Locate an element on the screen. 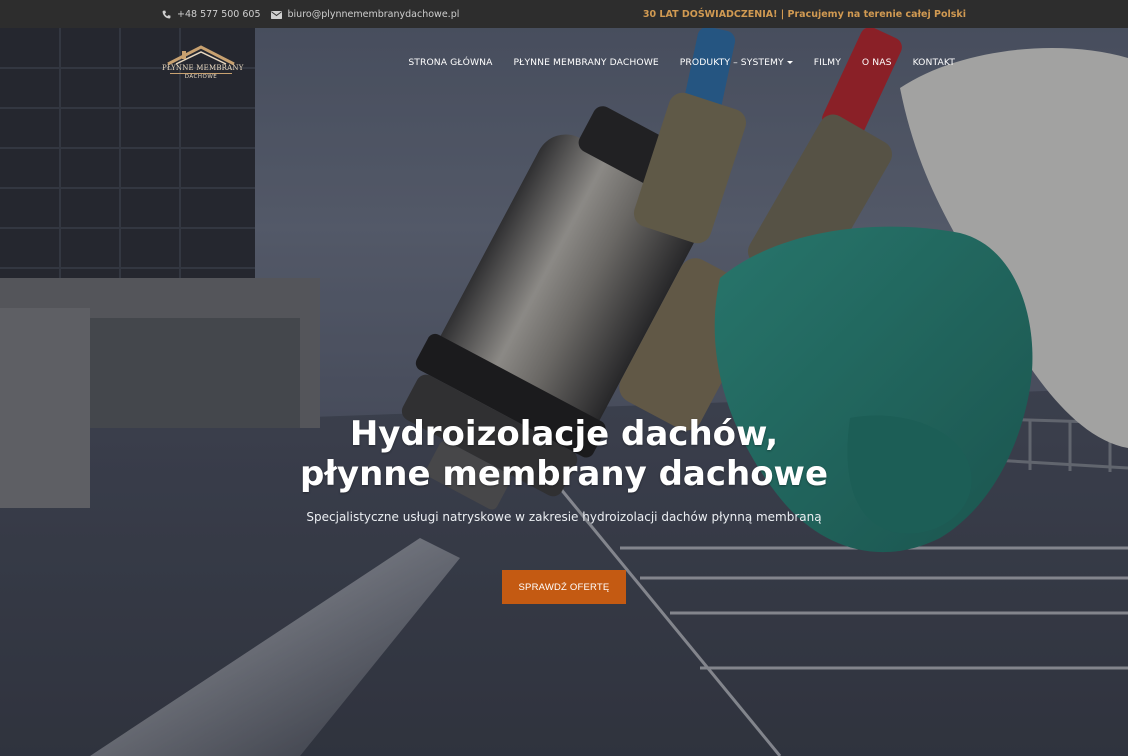 This screenshot has width=1128, height=756. phone-contact: +48 577 500 605 is located at coordinates (211, 14).